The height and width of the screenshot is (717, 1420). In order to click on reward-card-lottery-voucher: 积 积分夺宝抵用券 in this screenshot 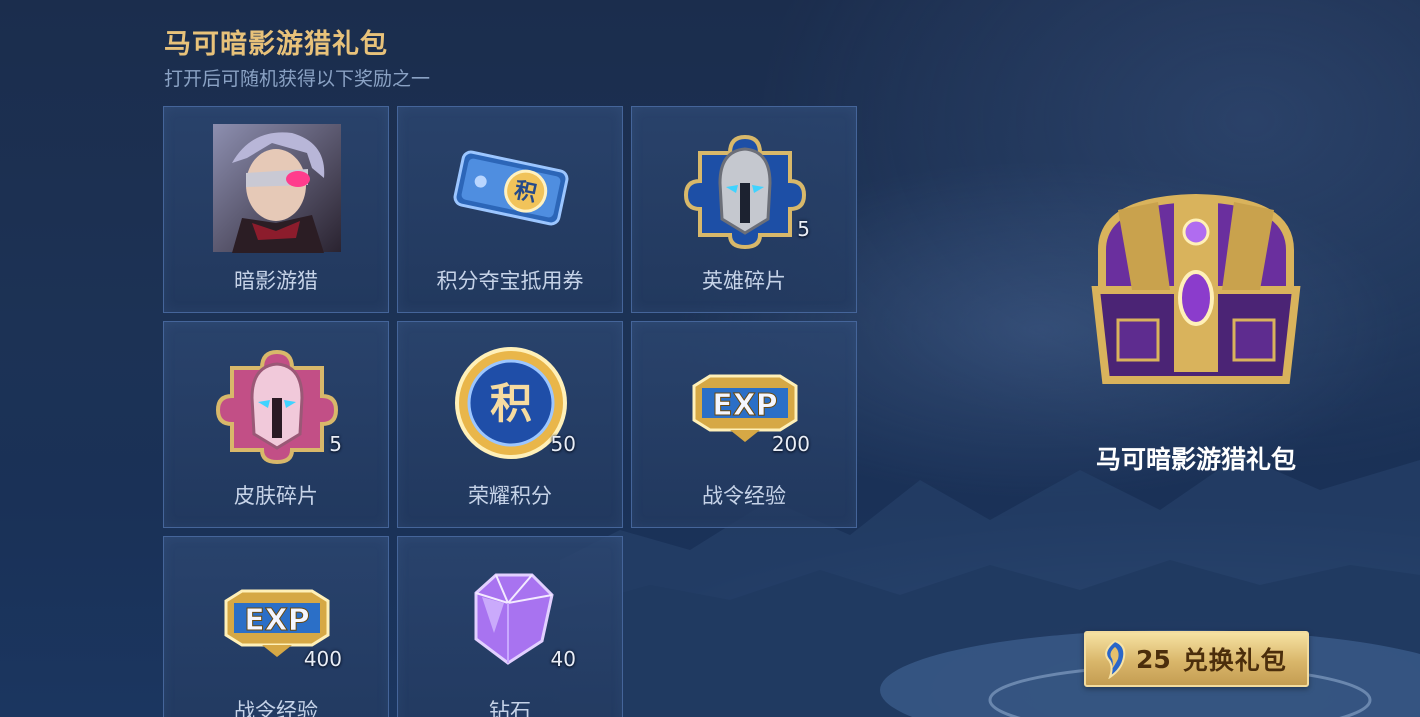, I will do `click(510, 209)`.